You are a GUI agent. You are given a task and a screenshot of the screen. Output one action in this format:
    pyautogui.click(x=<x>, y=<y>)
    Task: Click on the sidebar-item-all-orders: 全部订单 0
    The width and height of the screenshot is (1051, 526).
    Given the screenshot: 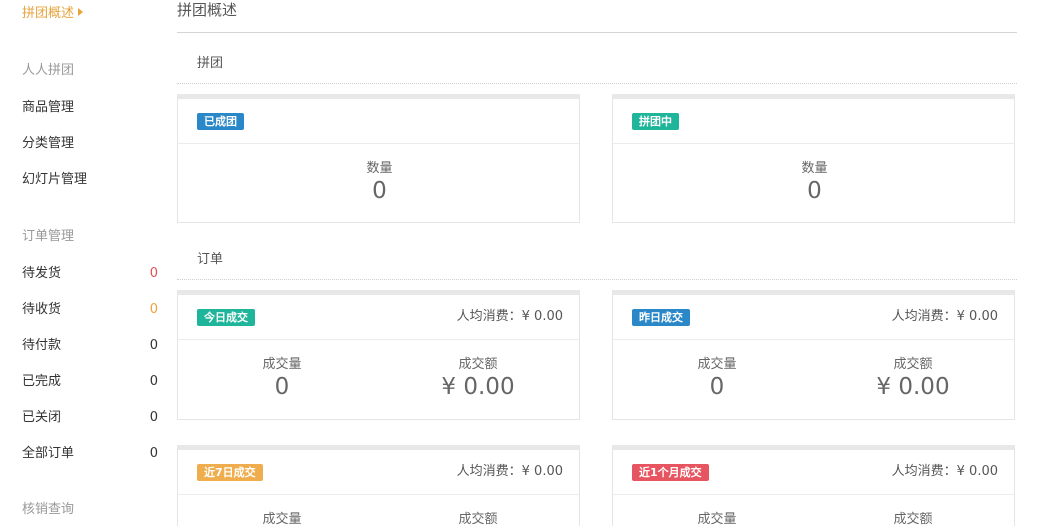 What is the action you would take?
    pyautogui.click(x=90, y=454)
    